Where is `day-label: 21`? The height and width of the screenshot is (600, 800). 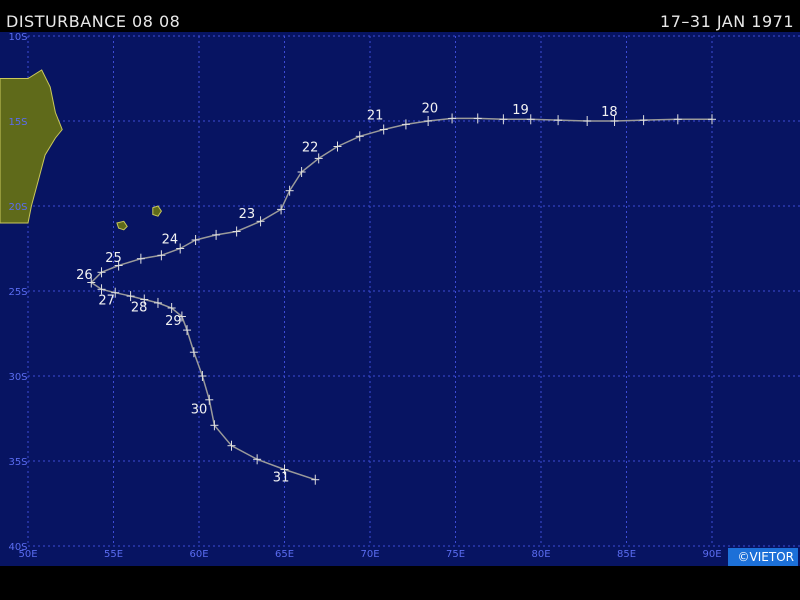
day-label: 21 is located at coordinates (375, 115).